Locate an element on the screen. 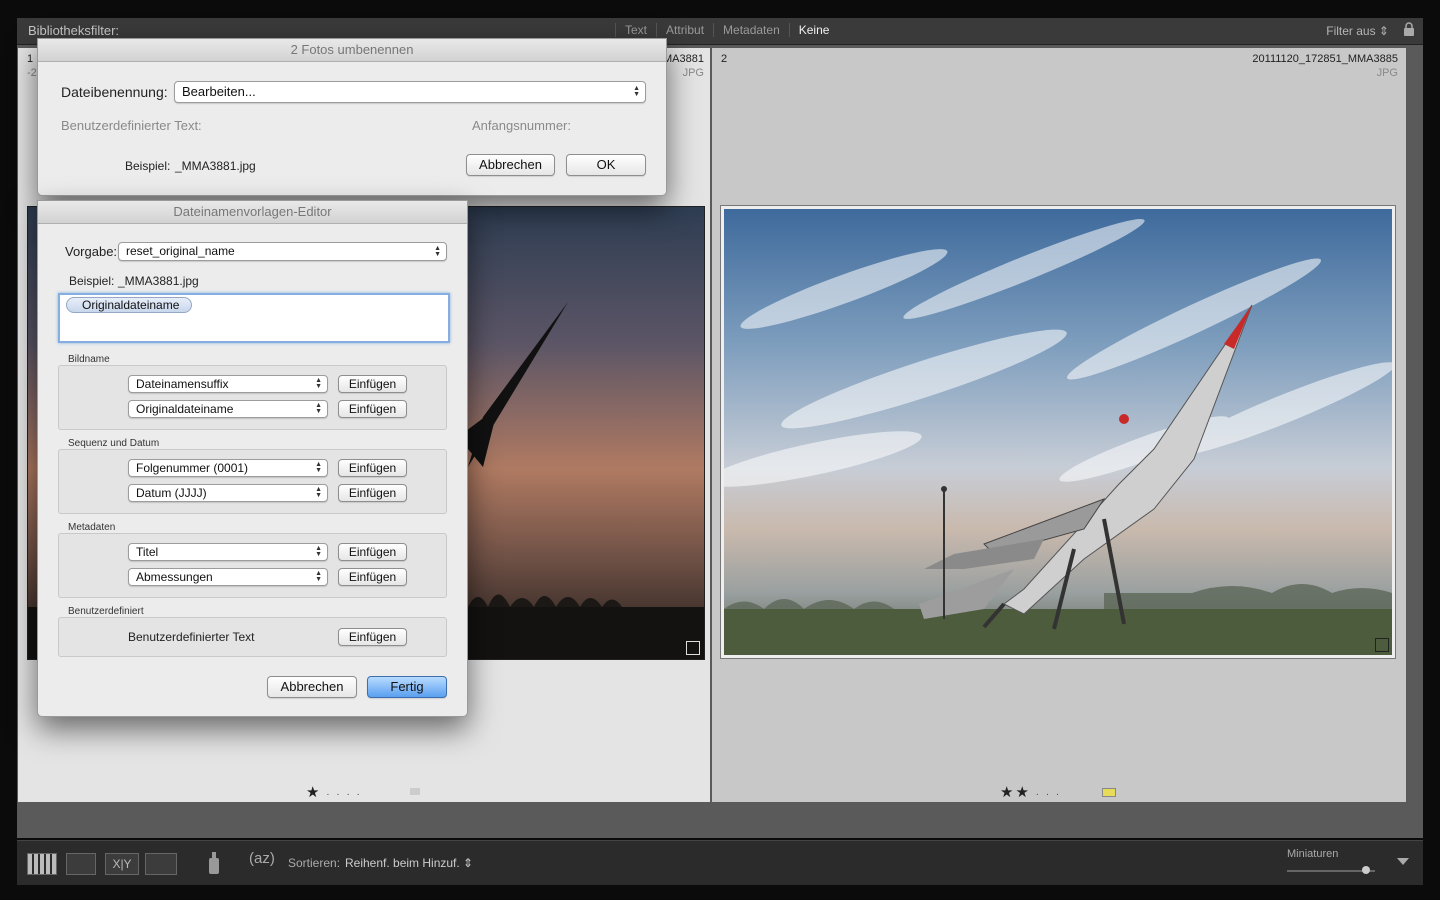  group-label-sequence-date: Sequenz und Datum is located at coordinates (114, 443).